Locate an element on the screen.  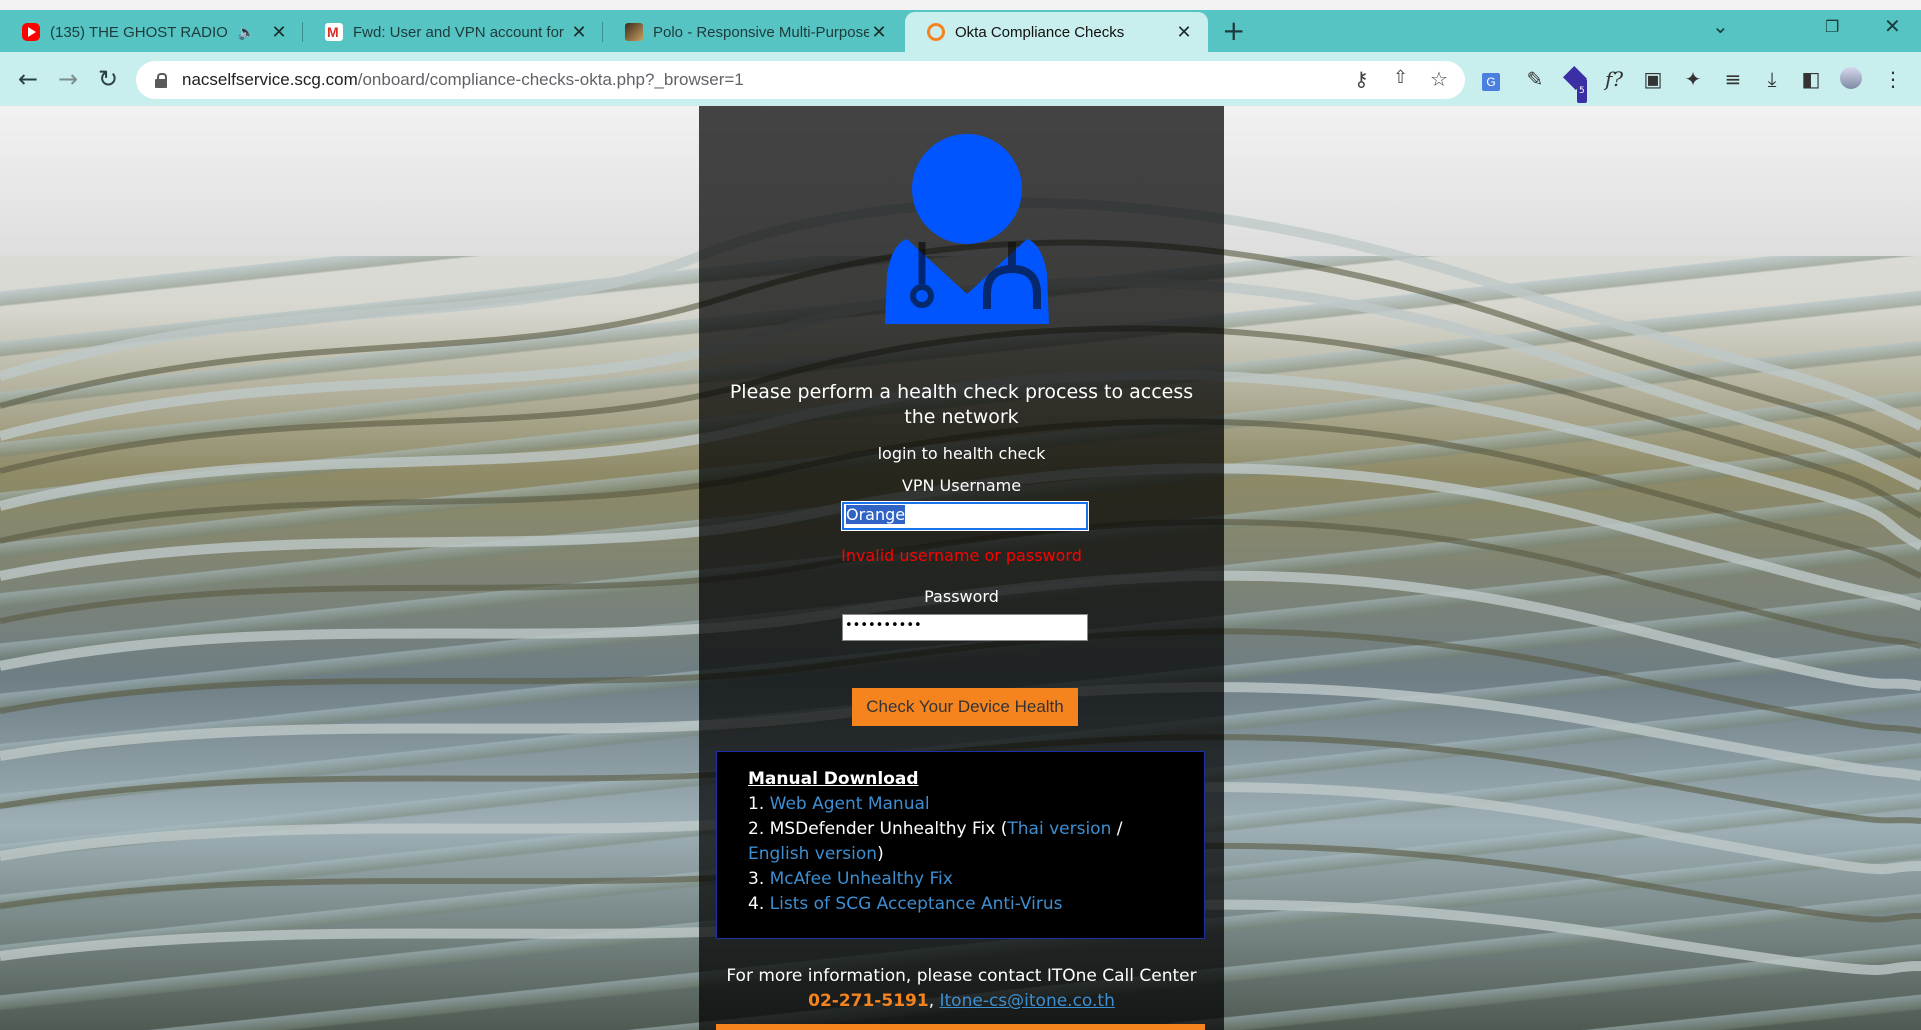
tab-gmail: M Fwd: User and VPN account for C ✕ is located at coordinates (453, 32).